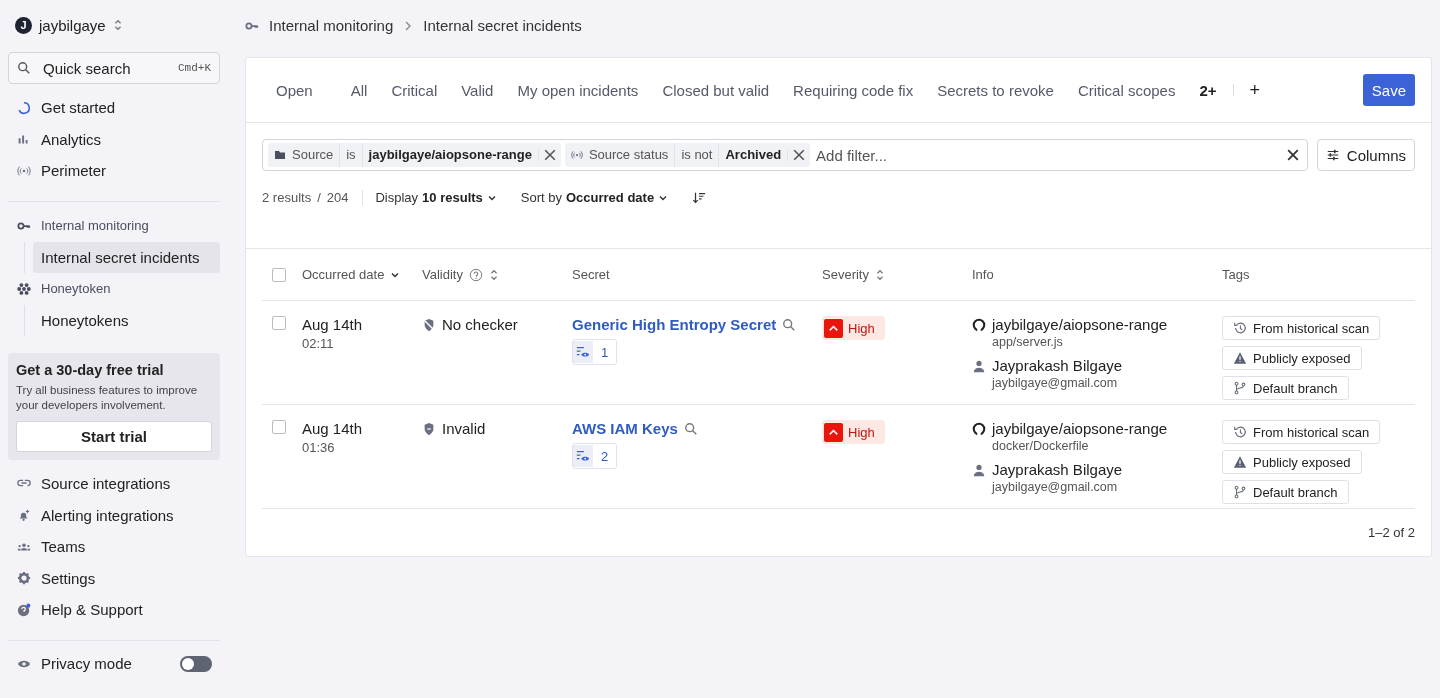  Describe the element at coordinates (92, 610) in the screenshot. I see `nav-item: Help & Support` at that location.